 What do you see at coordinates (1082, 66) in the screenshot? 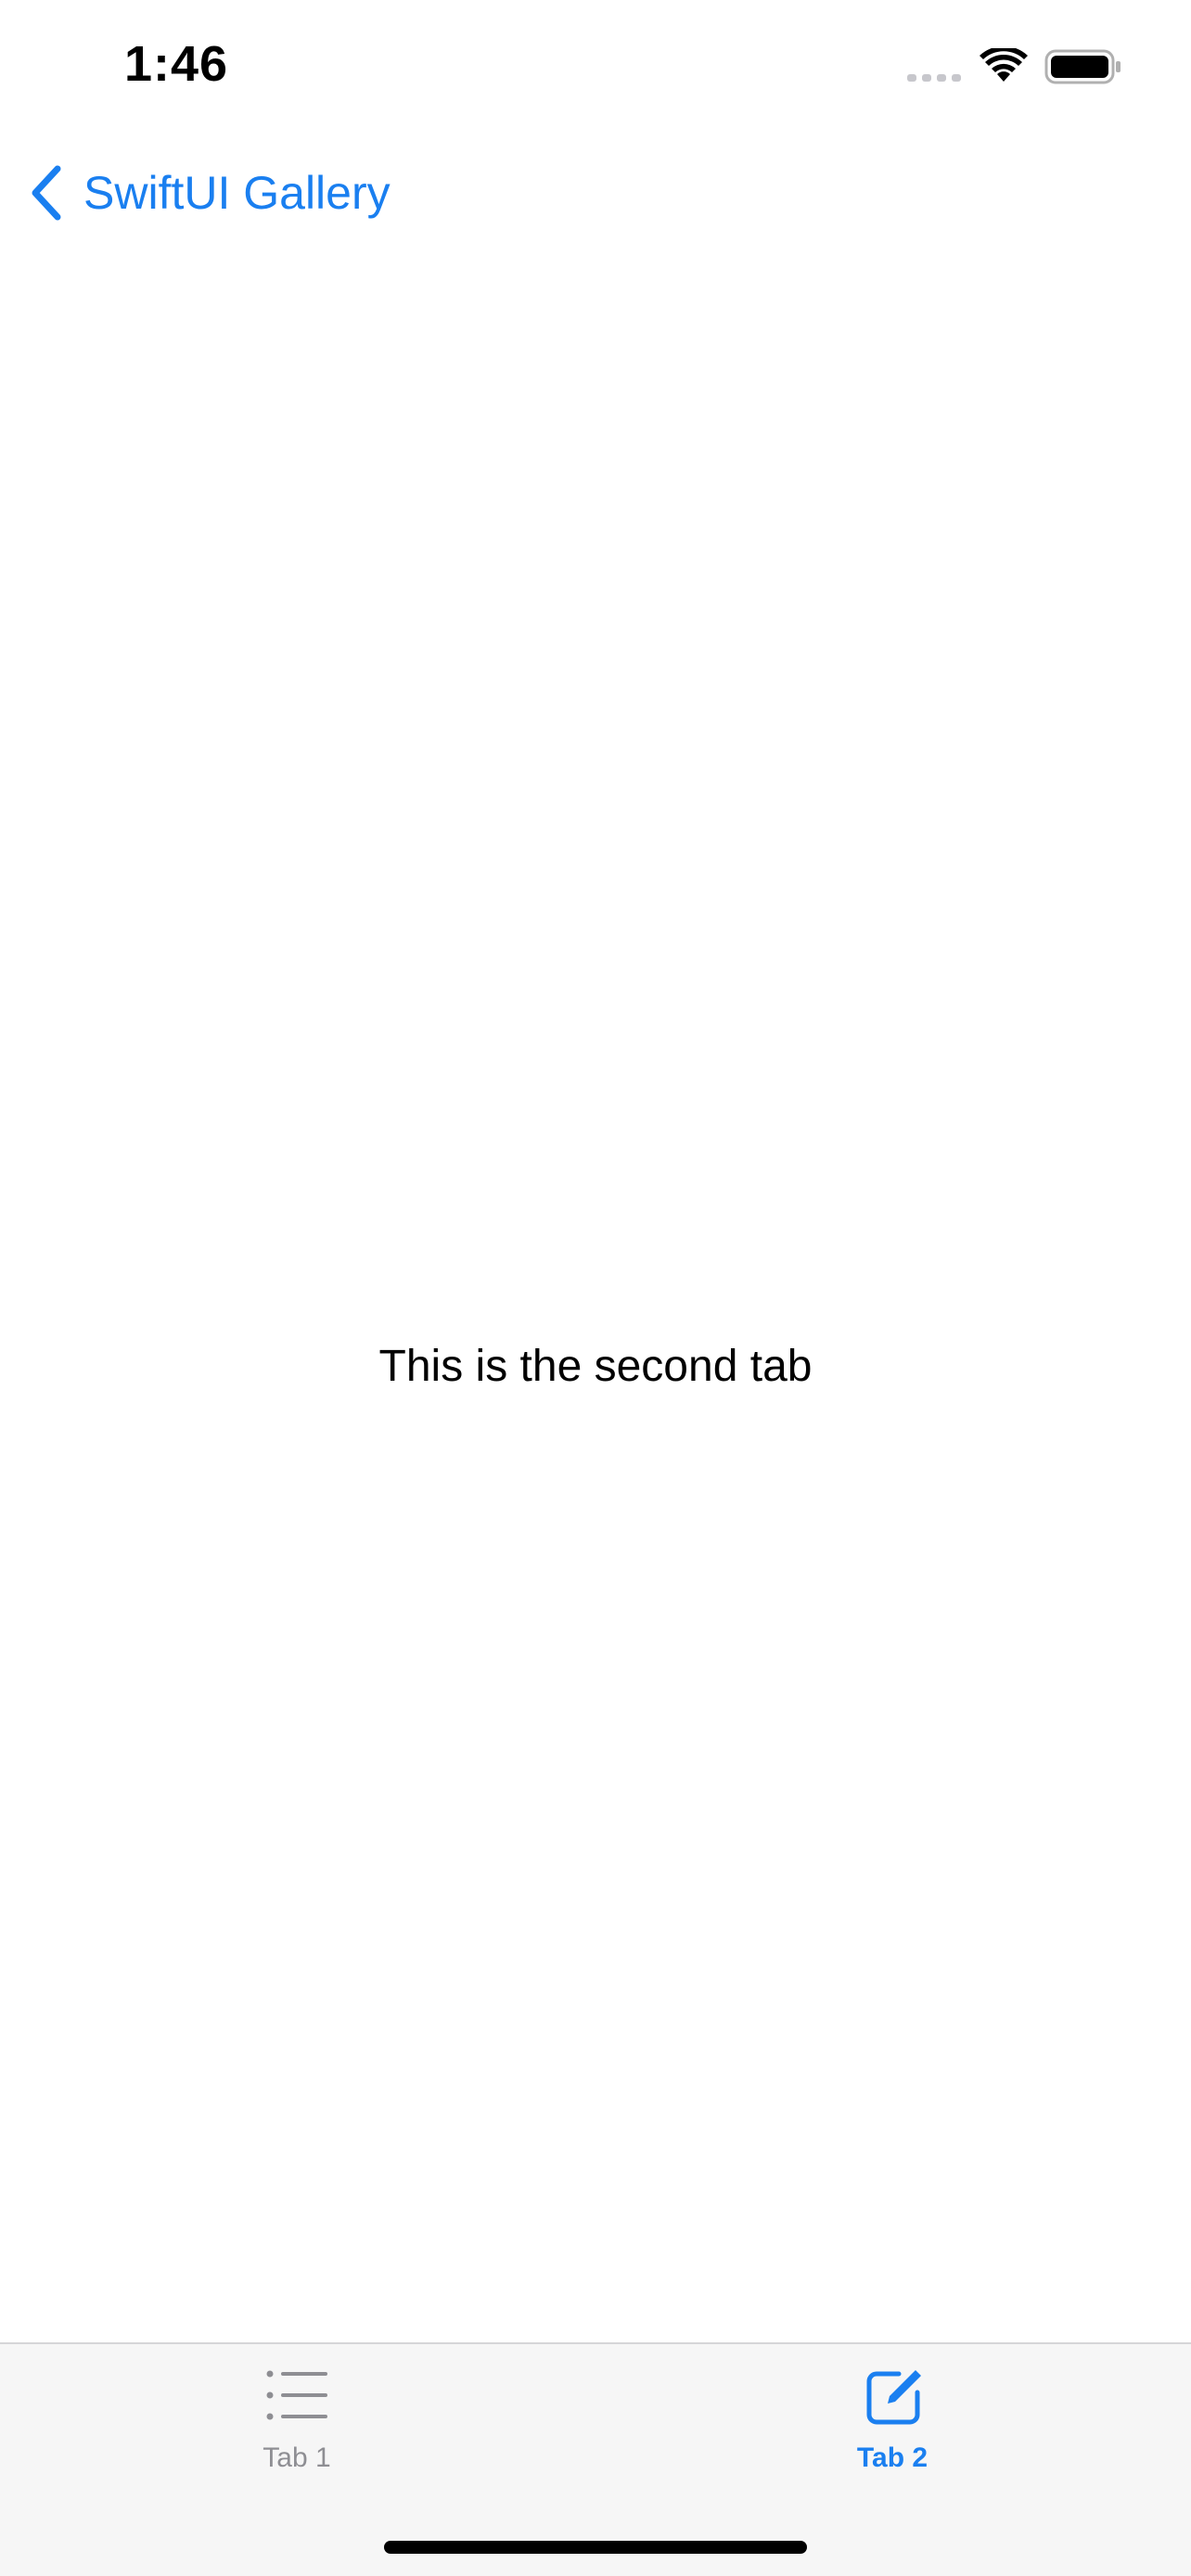
I see `battery-icon` at bounding box center [1082, 66].